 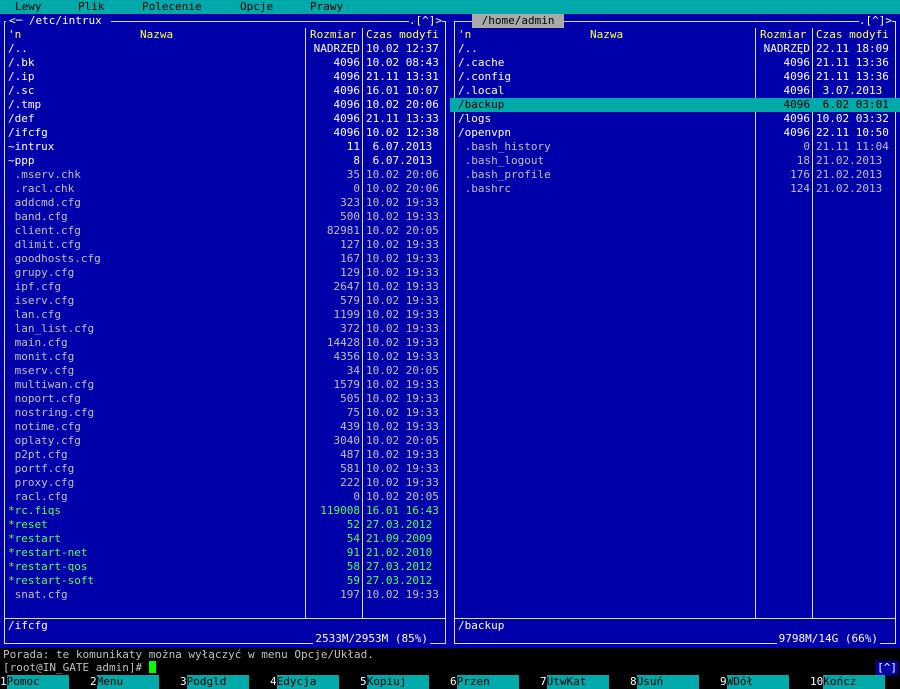 What do you see at coordinates (464, 35) in the screenshot?
I see `right-sort-indicator: 'n` at bounding box center [464, 35].